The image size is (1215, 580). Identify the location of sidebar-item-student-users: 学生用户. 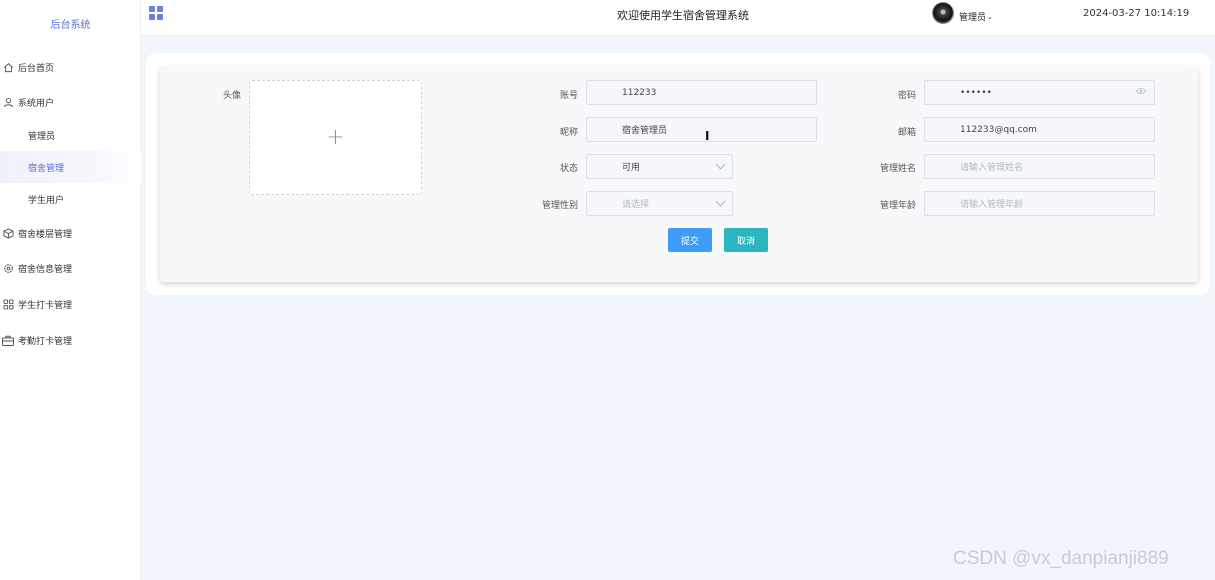
(70, 199).